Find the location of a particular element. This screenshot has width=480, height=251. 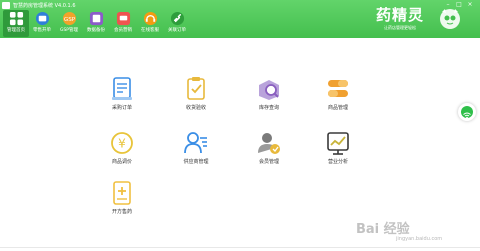

mascot-icon is located at coordinates (450, 19).